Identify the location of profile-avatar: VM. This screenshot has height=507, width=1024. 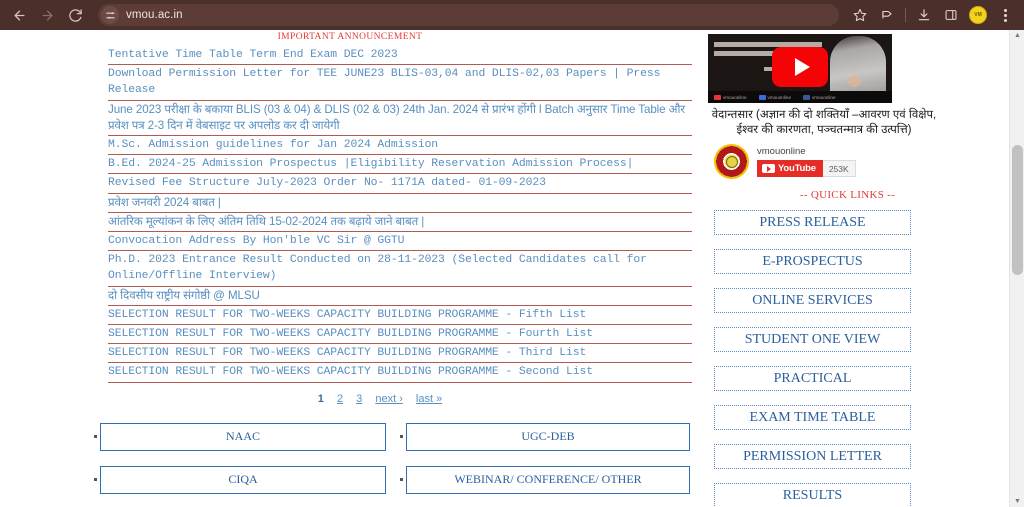
(978, 15).